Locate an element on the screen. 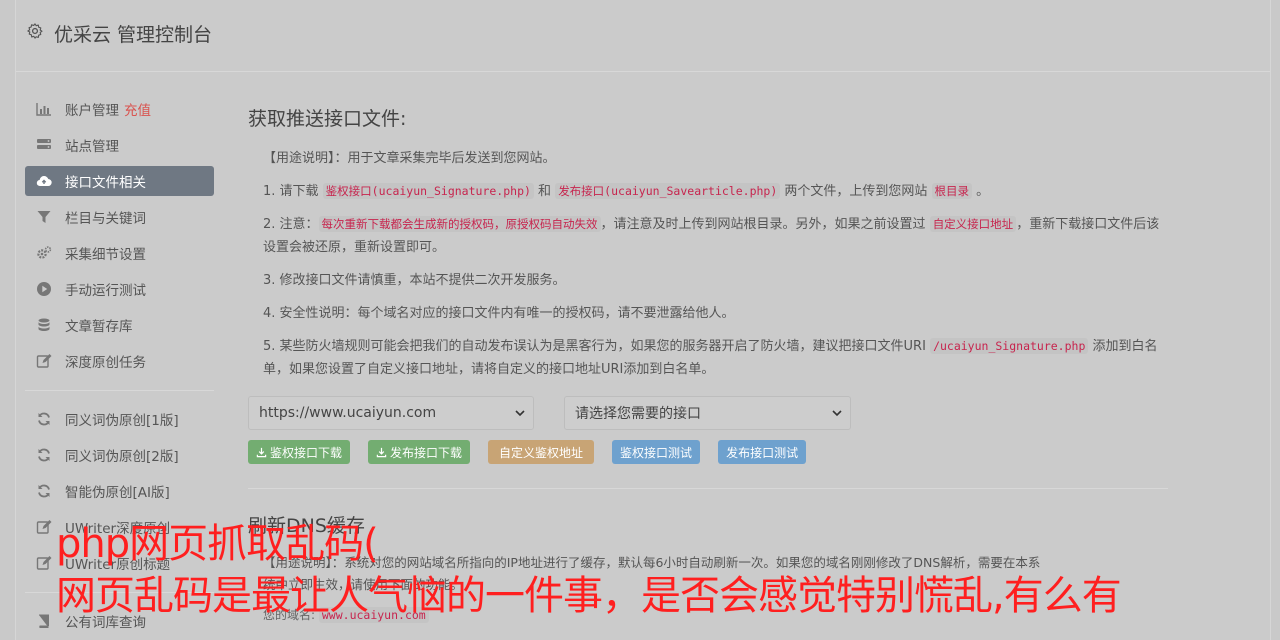  play-circle-icon is located at coordinates (44, 289).